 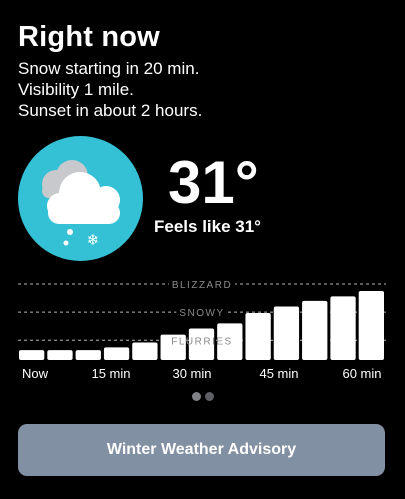 I want to click on feels-like-label: Feels like 31°, so click(x=207, y=226).